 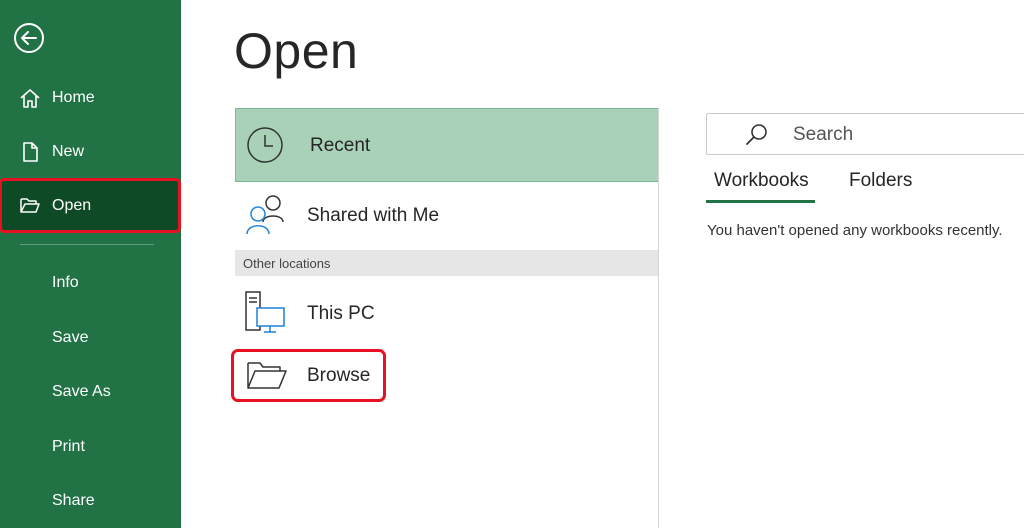 What do you see at coordinates (265, 313) in the screenshot?
I see `computer-icon` at bounding box center [265, 313].